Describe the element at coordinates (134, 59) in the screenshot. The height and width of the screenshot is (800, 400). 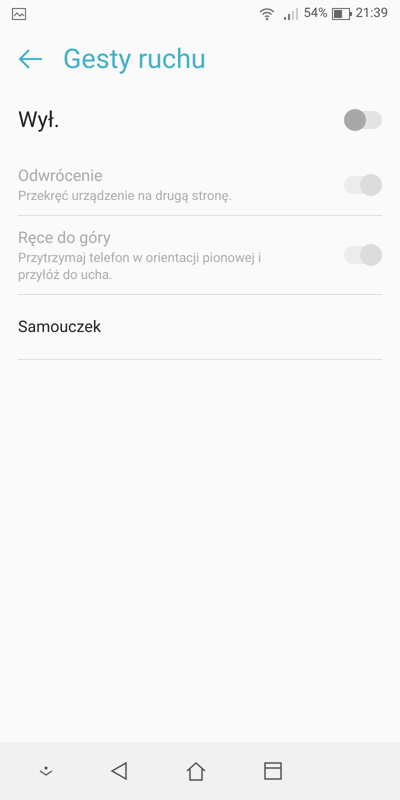
I see `page-title: Gesty ruchu` at that location.